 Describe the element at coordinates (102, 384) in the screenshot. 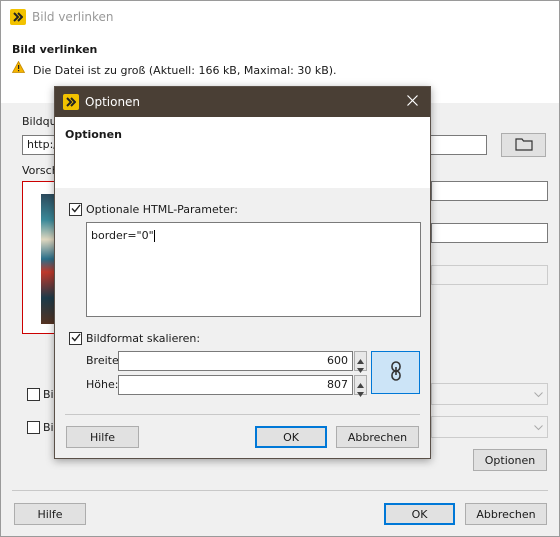

I see `hoehe-label: Höhe:` at that location.